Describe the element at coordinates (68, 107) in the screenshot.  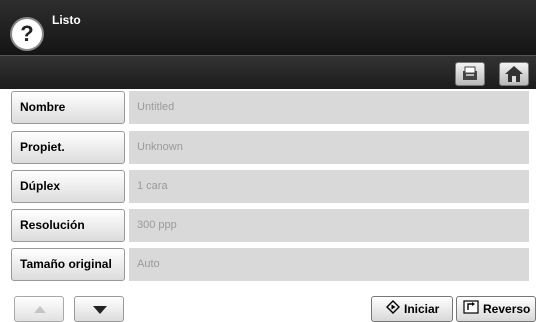
I see `nombre-button: Nombre` at that location.